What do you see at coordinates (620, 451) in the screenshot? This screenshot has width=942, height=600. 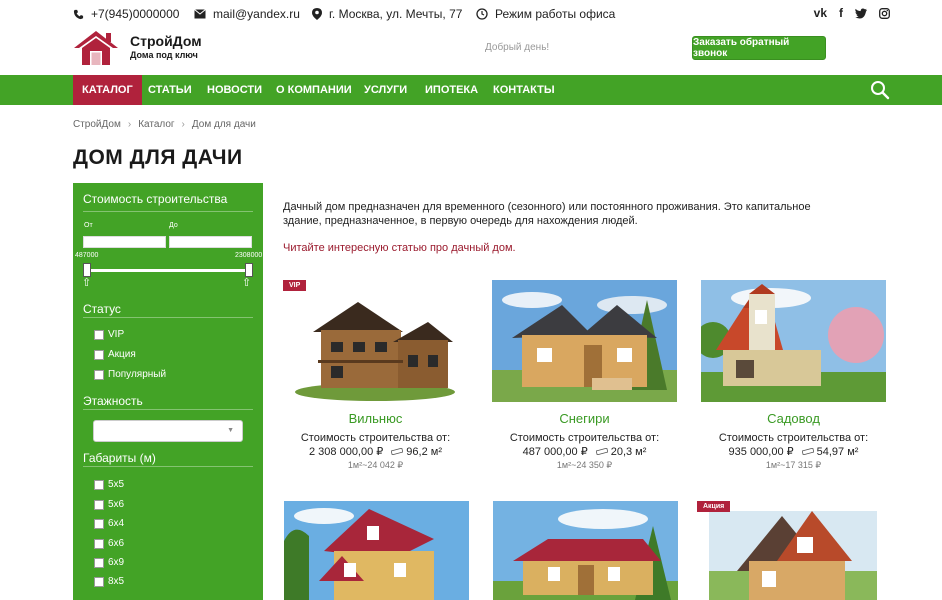 I see `area: 20,3 м²` at bounding box center [620, 451].